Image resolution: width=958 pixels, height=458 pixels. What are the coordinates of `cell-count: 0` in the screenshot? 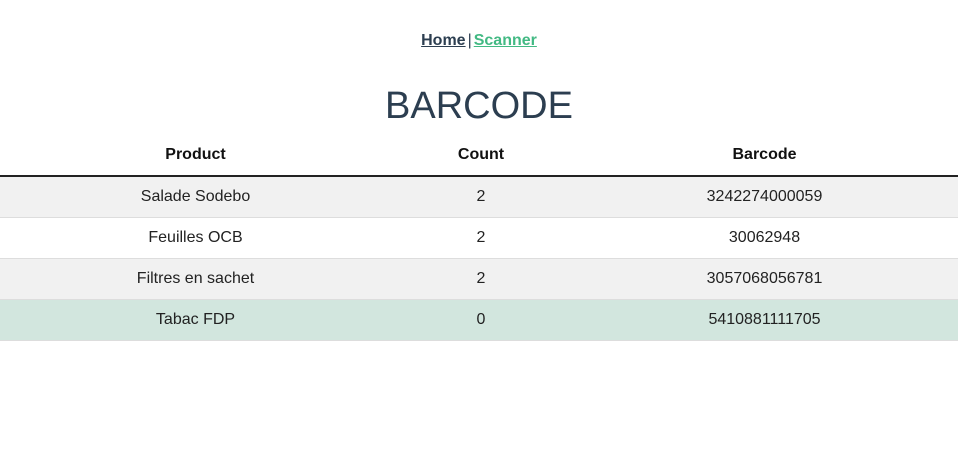 It's located at (481, 320).